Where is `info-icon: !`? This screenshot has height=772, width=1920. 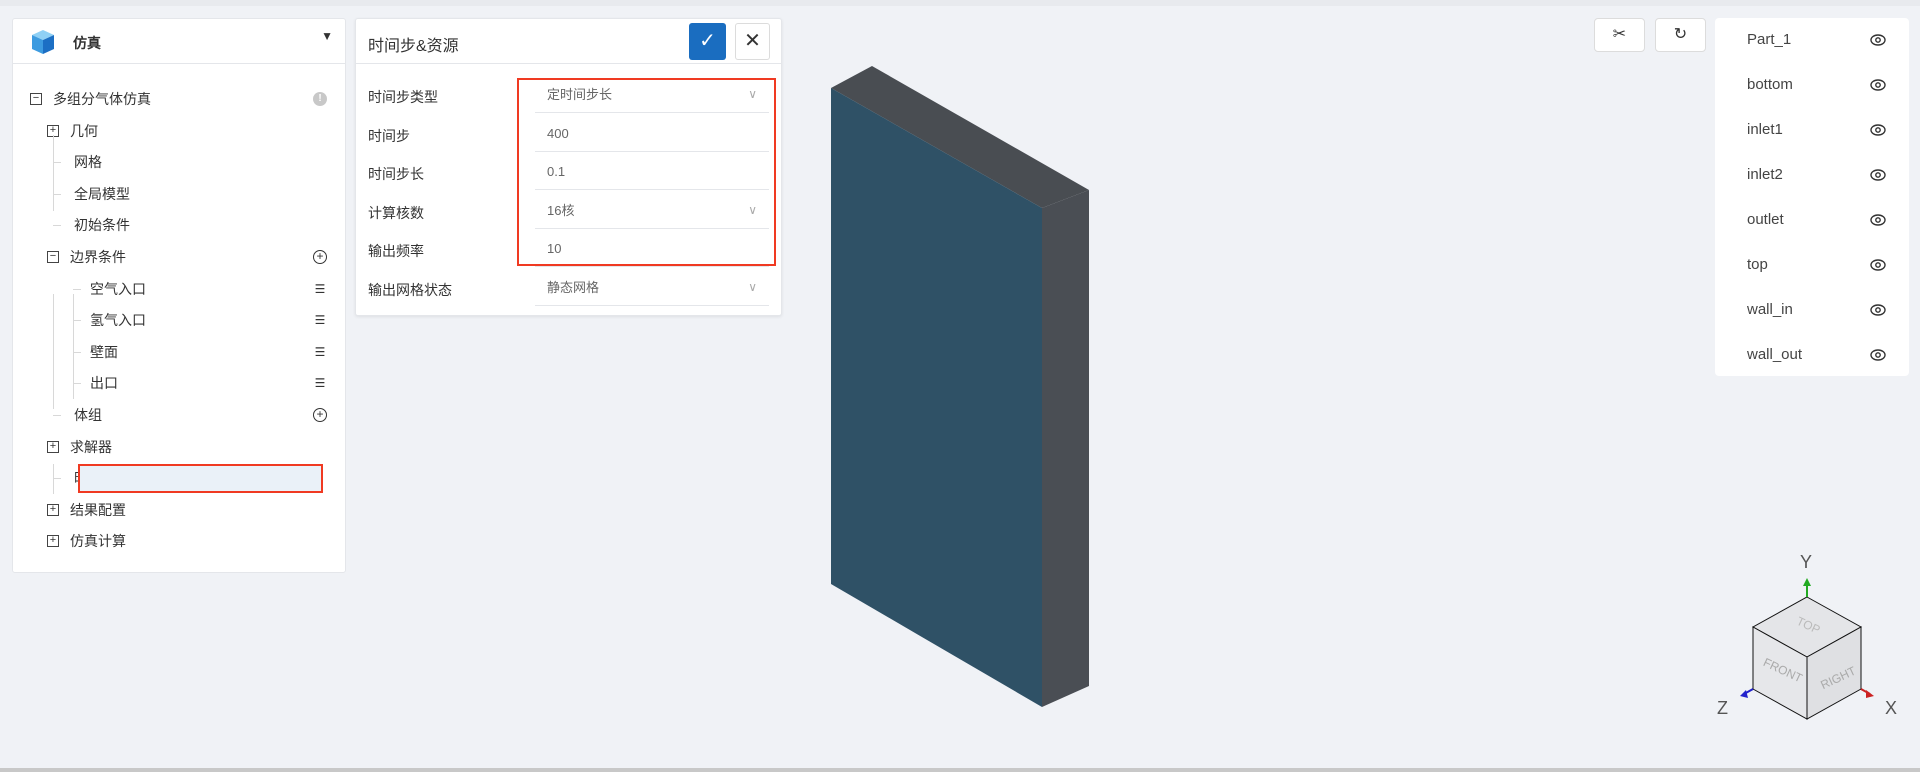
info-icon: ! is located at coordinates (320, 99).